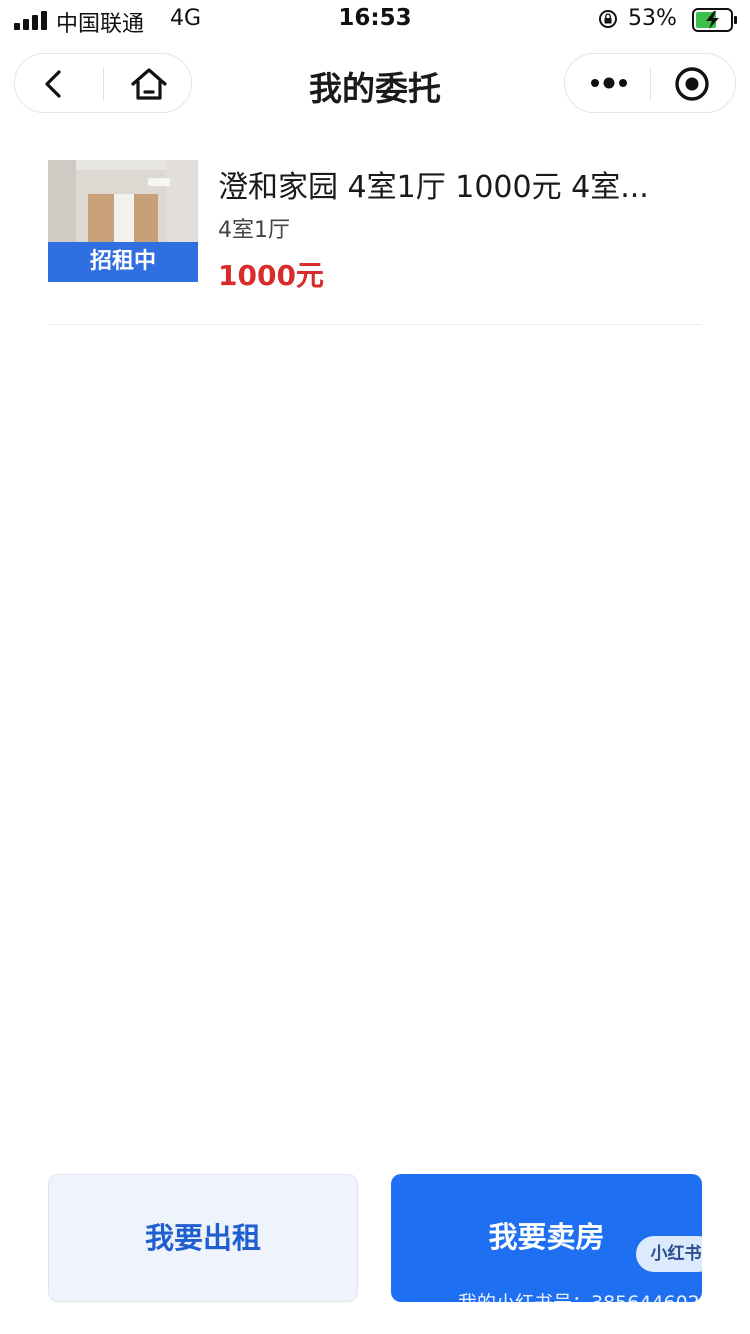 The height and width of the screenshot is (1334, 750). Describe the element at coordinates (608, 19) in the screenshot. I see `orientation-lock-icon` at that location.